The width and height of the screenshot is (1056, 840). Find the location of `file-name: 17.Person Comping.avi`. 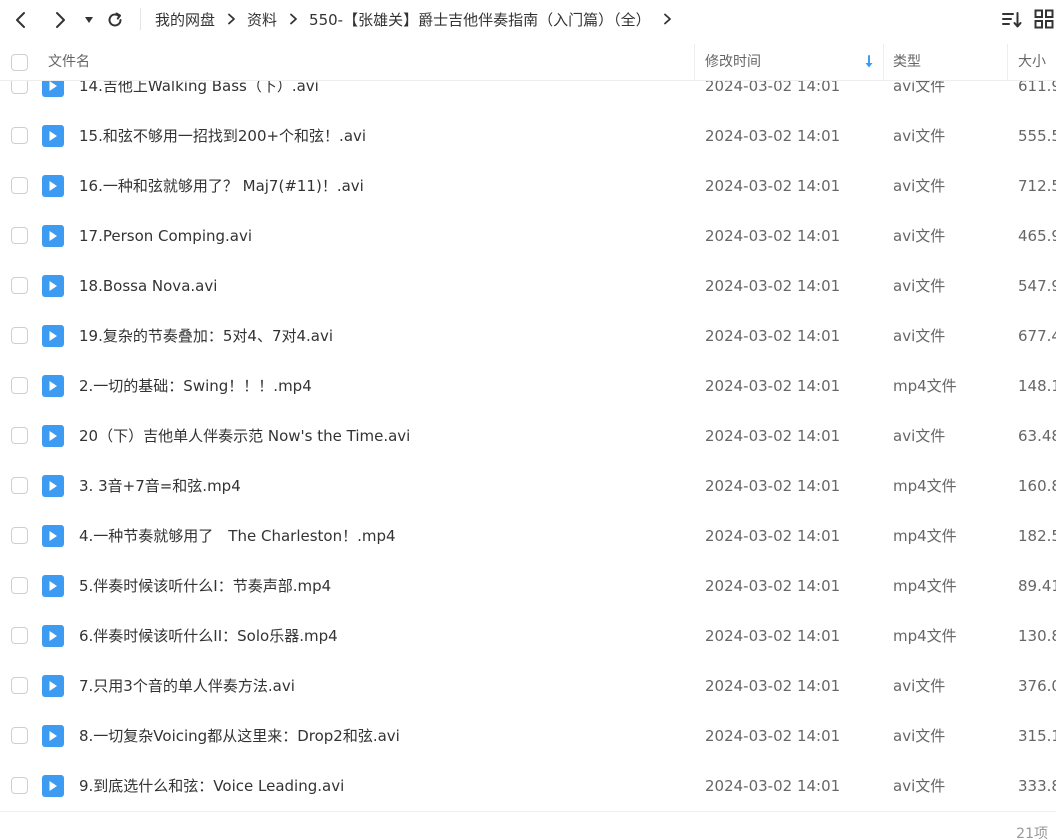

file-name: 17.Person Comping.avi is located at coordinates (165, 236).